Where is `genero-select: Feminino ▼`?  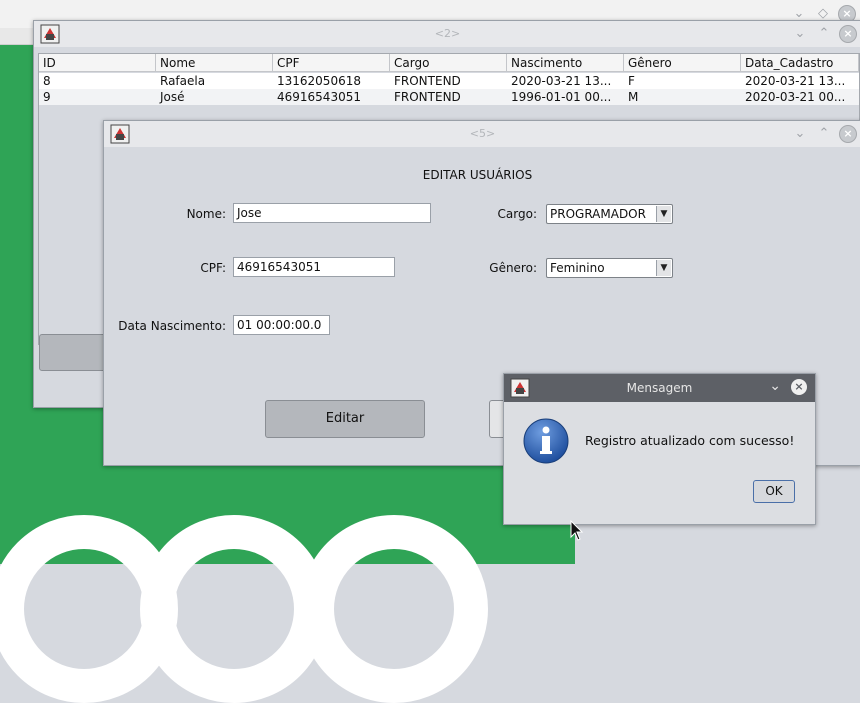 genero-select: Feminino ▼ is located at coordinates (609, 268).